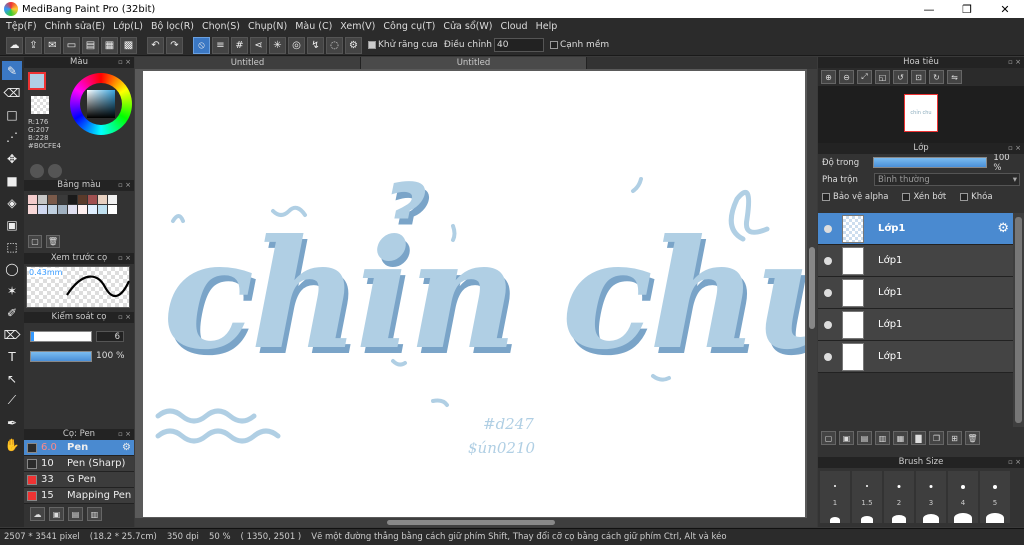 The width and height of the screenshot is (1024, 545). What do you see at coordinates (53, 241) in the screenshot?
I see `delete-palette-color-icon: 🗑` at bounding box center [53, 241].